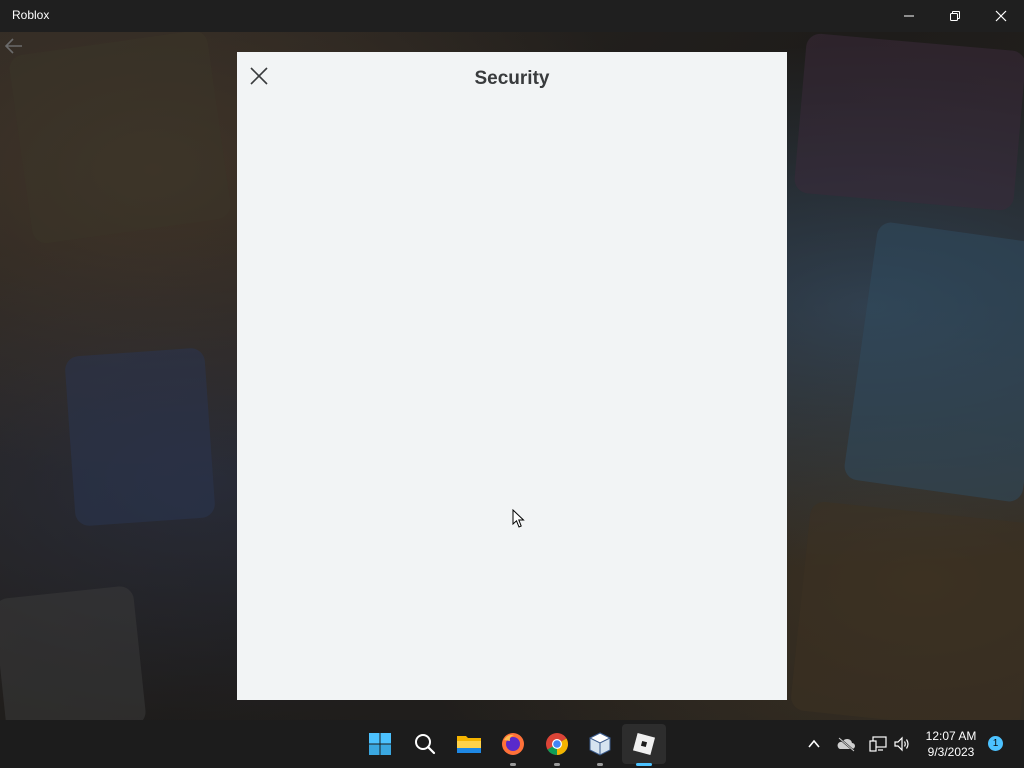 This screenshot has width=1024, height=768. I want to click on back-button, so click(14, 48).